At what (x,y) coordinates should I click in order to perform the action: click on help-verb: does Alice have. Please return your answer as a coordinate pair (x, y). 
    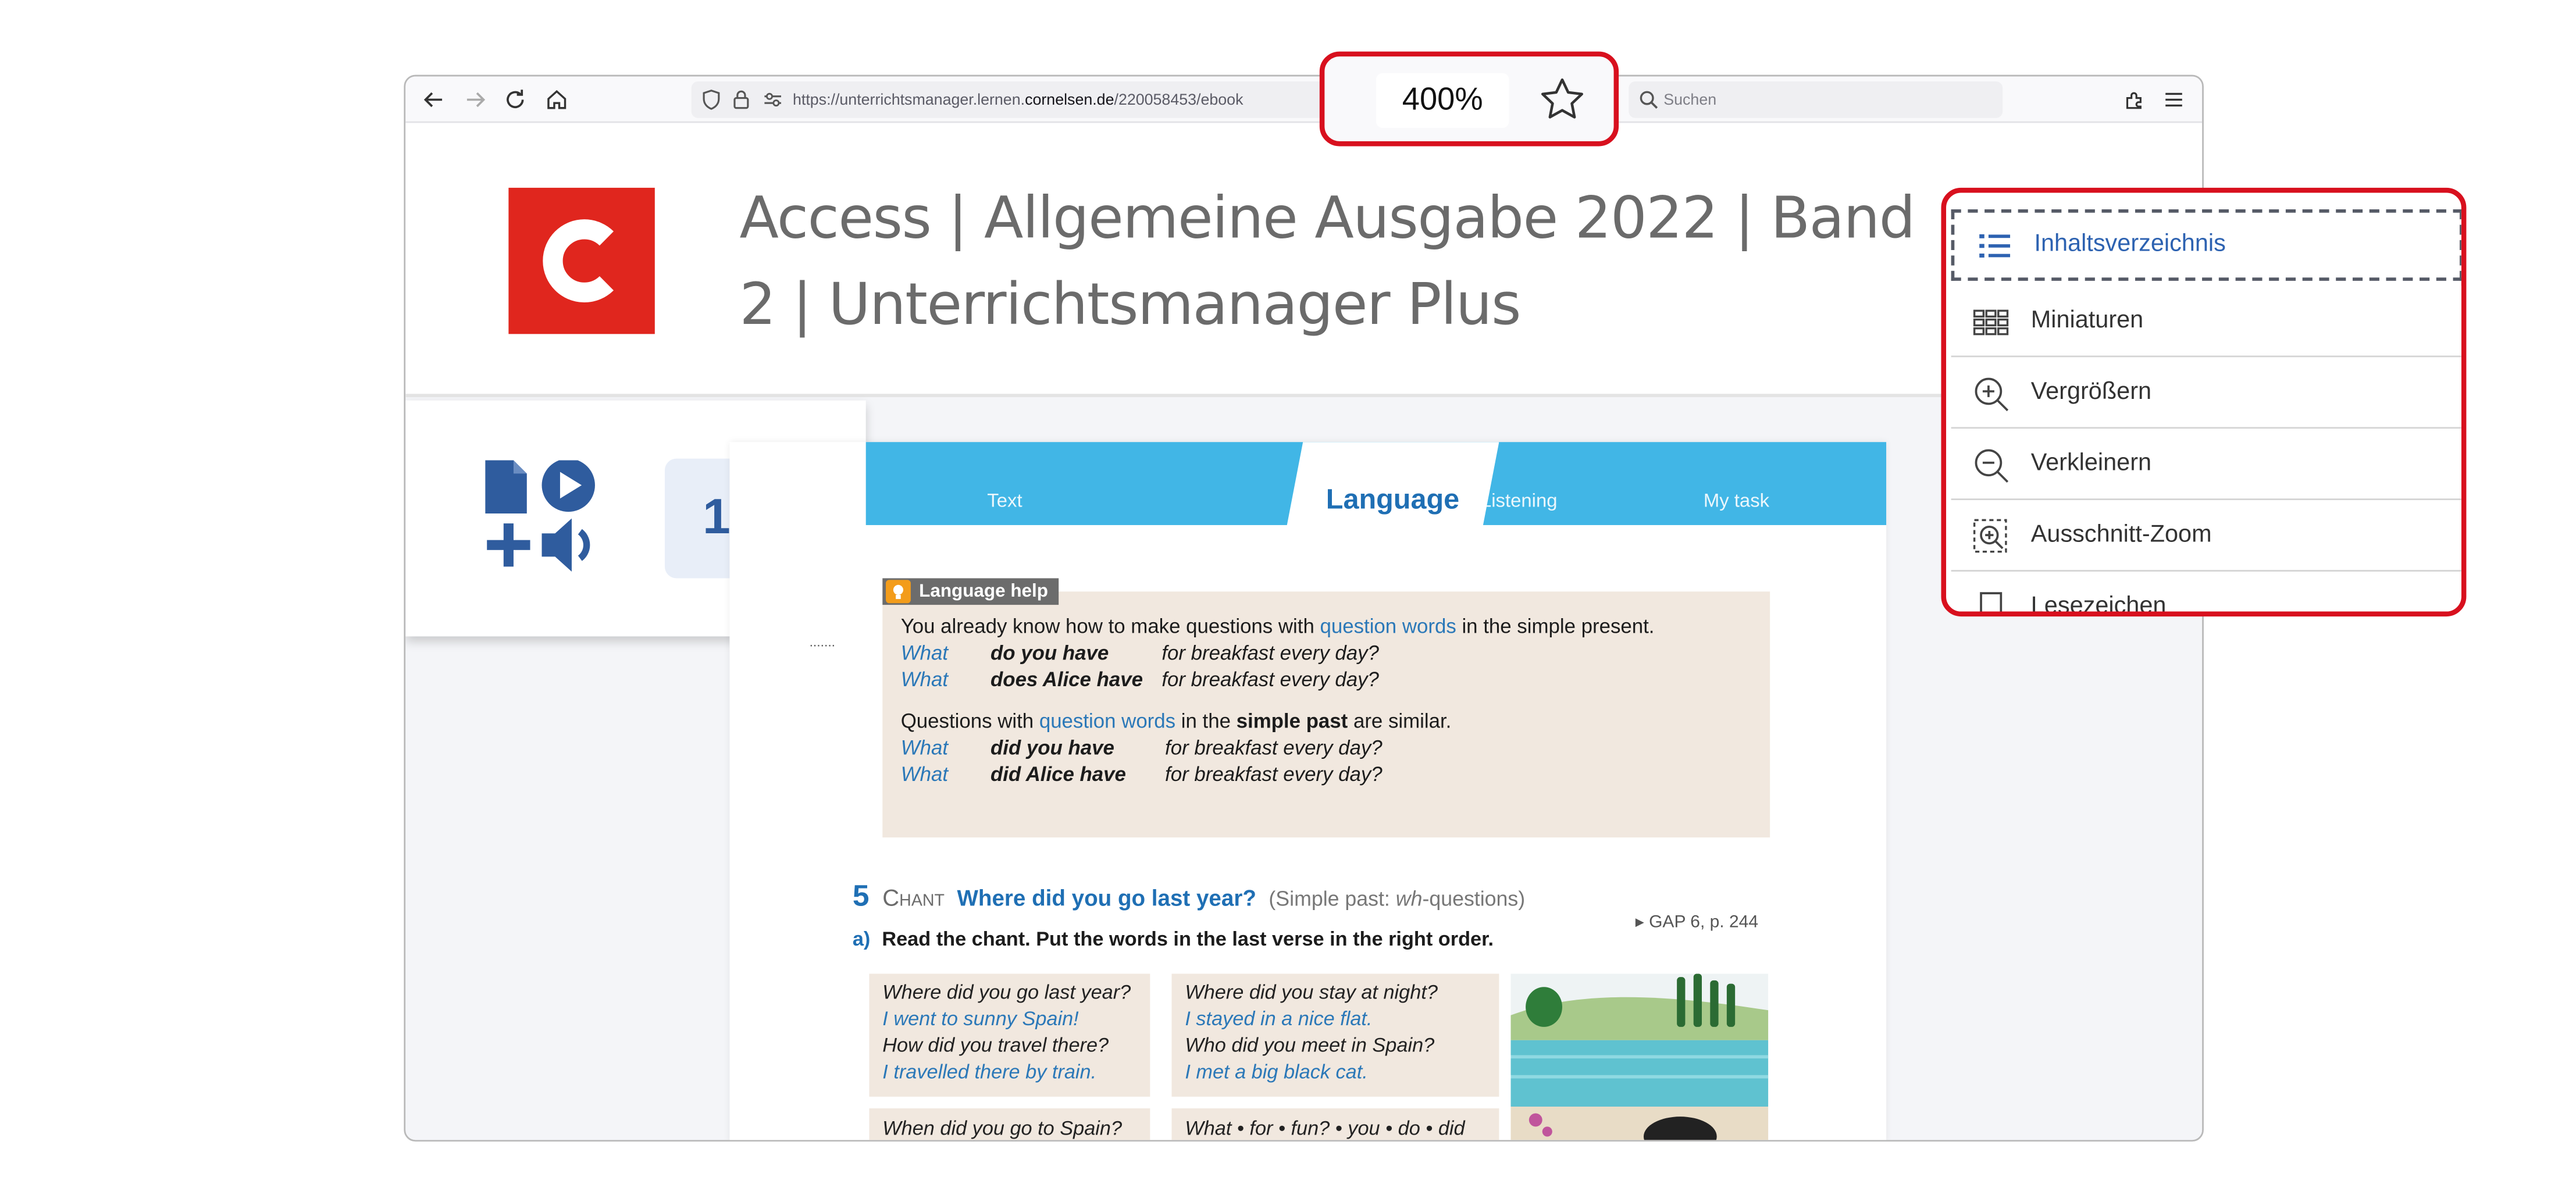
    Looking at the image, I should click on (1067, 679).